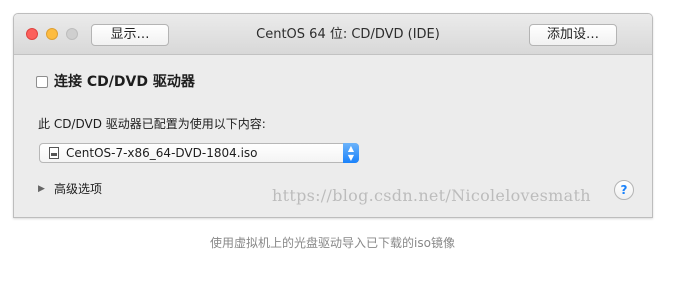 This screenshot has height=284, width=697. What do you see at coordinates (431, 195) in the screenshot?
I see `watermark-url: https://blog.csdn.net/Nicolelovesmath` at bounding box center [431, 195].